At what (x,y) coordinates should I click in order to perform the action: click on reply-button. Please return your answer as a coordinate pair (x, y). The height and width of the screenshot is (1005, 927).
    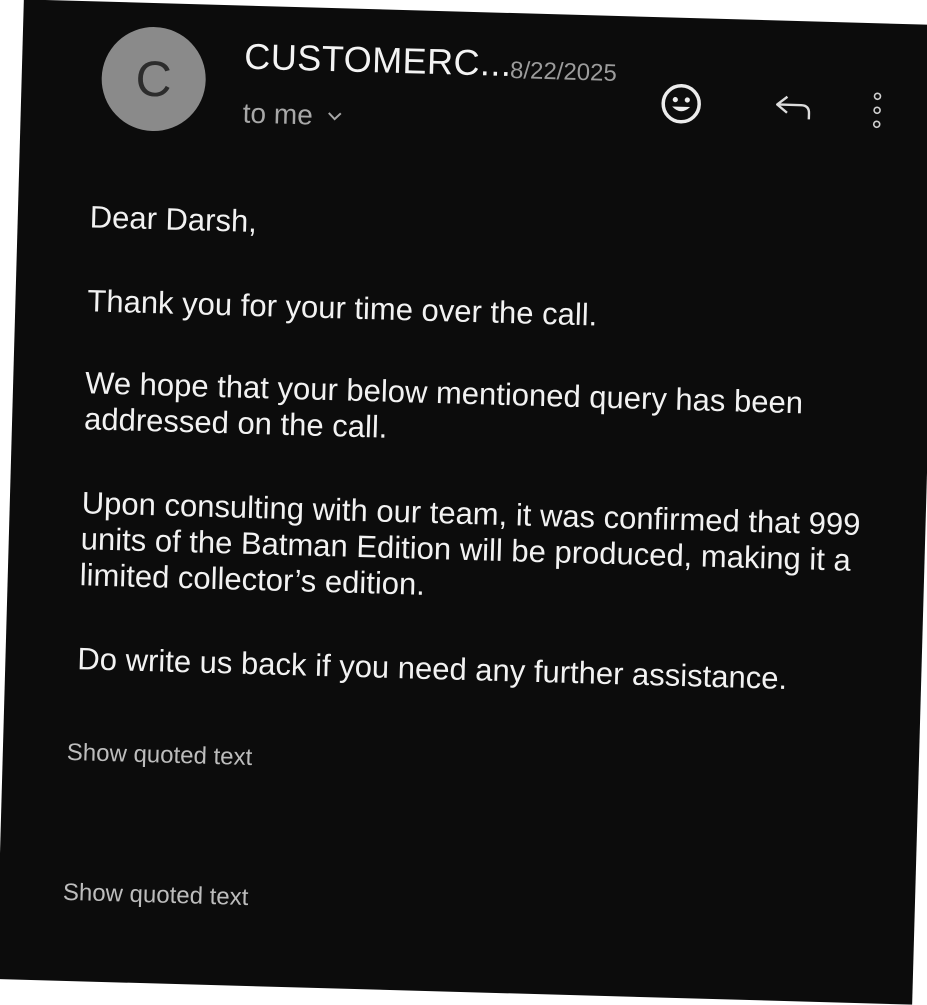
    Looking at the image, I should click on (793, 106).